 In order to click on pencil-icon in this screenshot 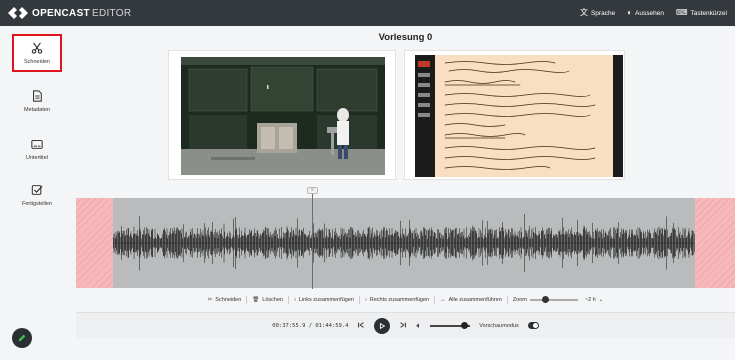, I will do `click(22, 338)`.